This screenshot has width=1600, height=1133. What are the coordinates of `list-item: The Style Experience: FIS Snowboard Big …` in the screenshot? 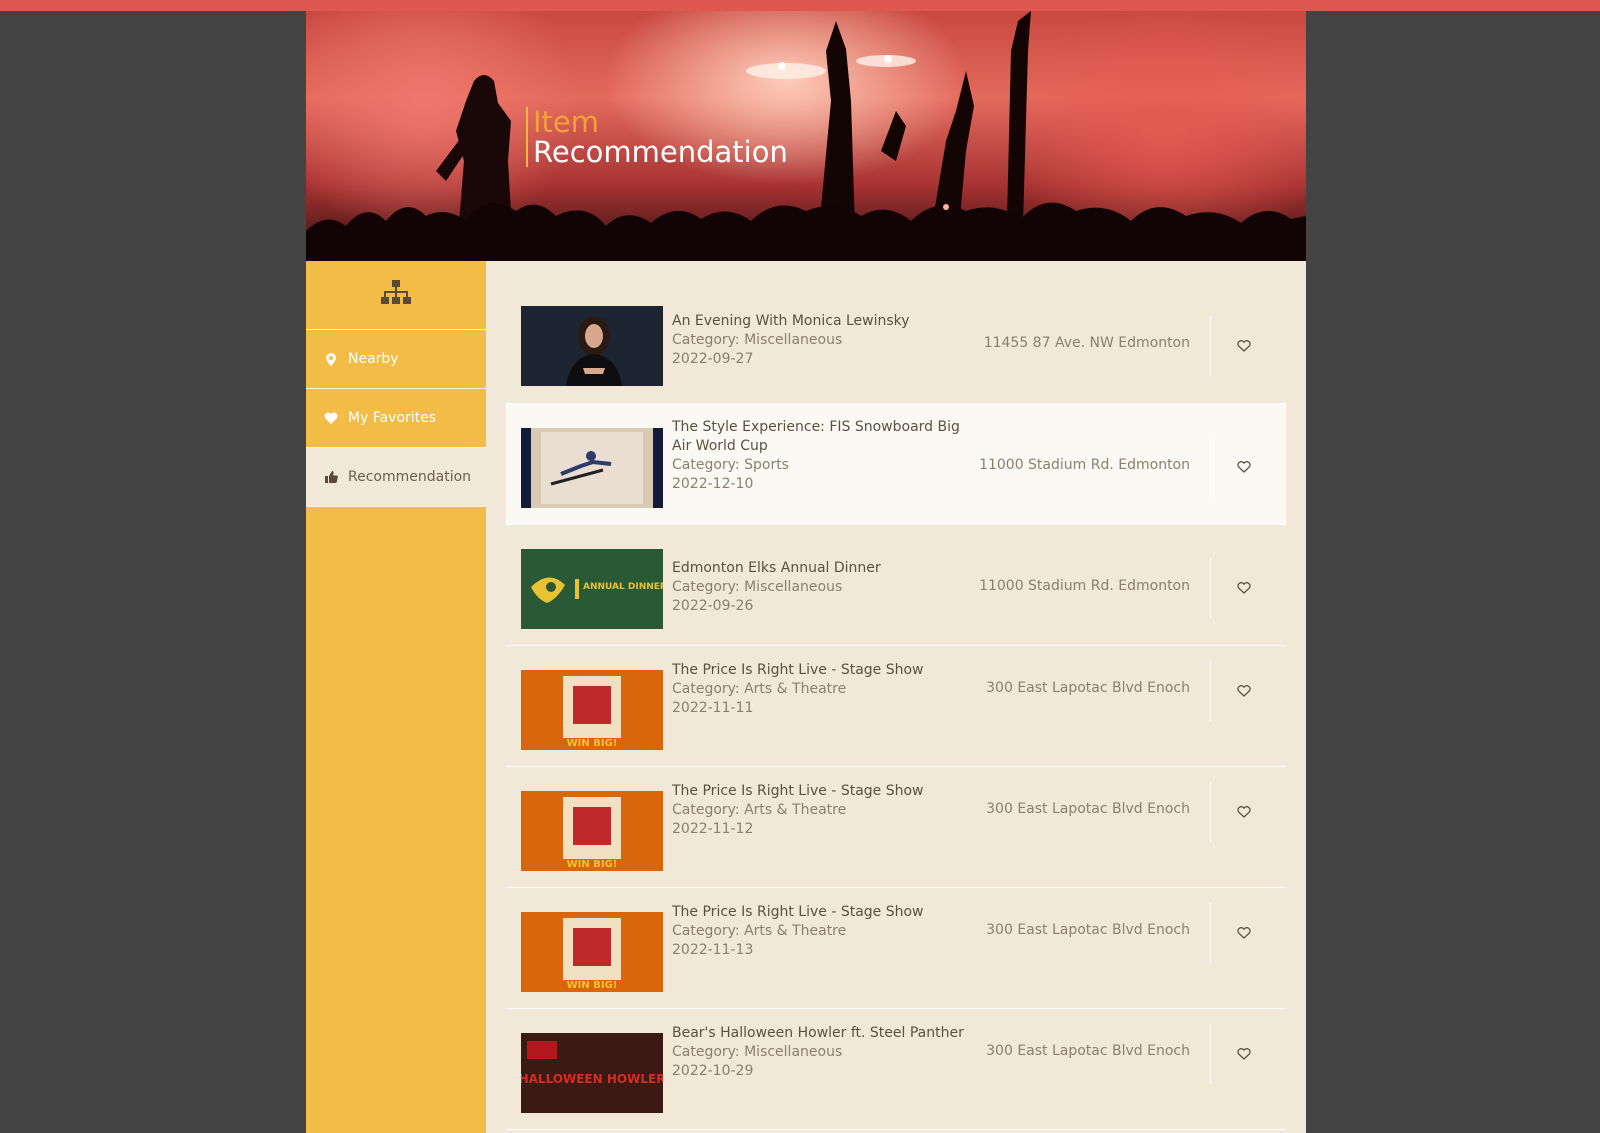 It's located at (896, 464).